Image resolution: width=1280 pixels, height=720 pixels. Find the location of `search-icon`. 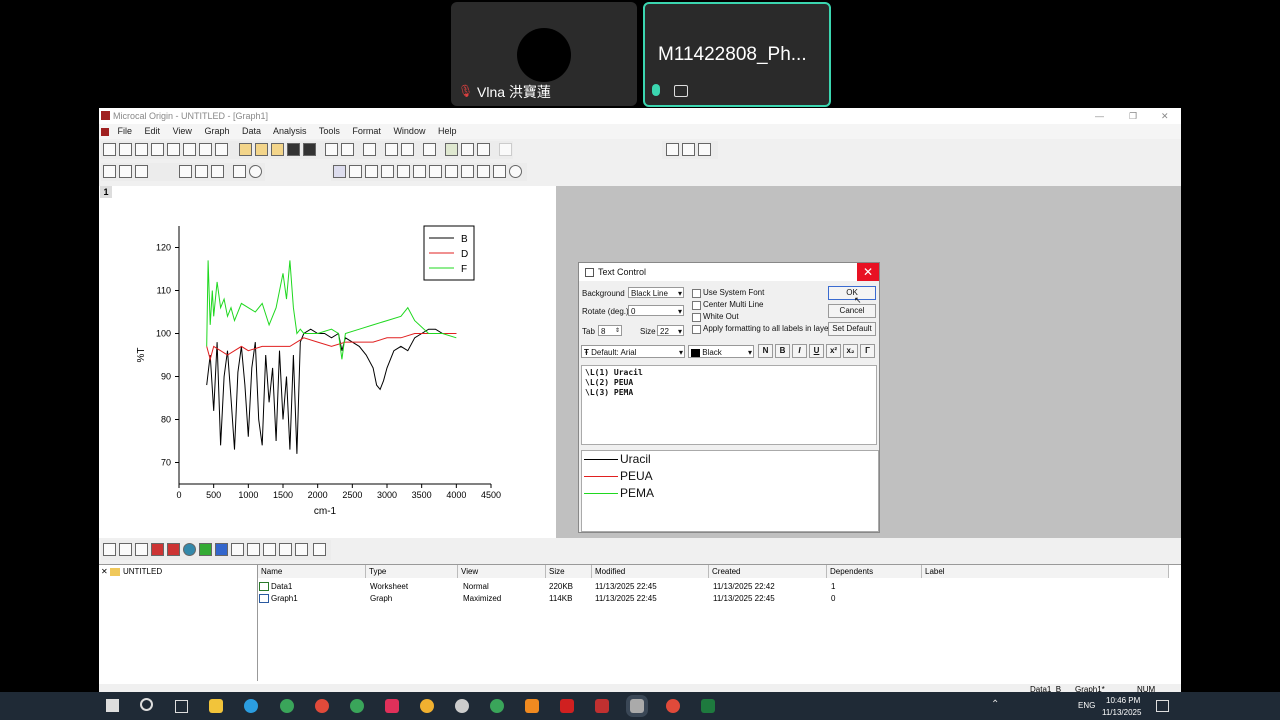

search-icon is located at coordinates (146, 704).